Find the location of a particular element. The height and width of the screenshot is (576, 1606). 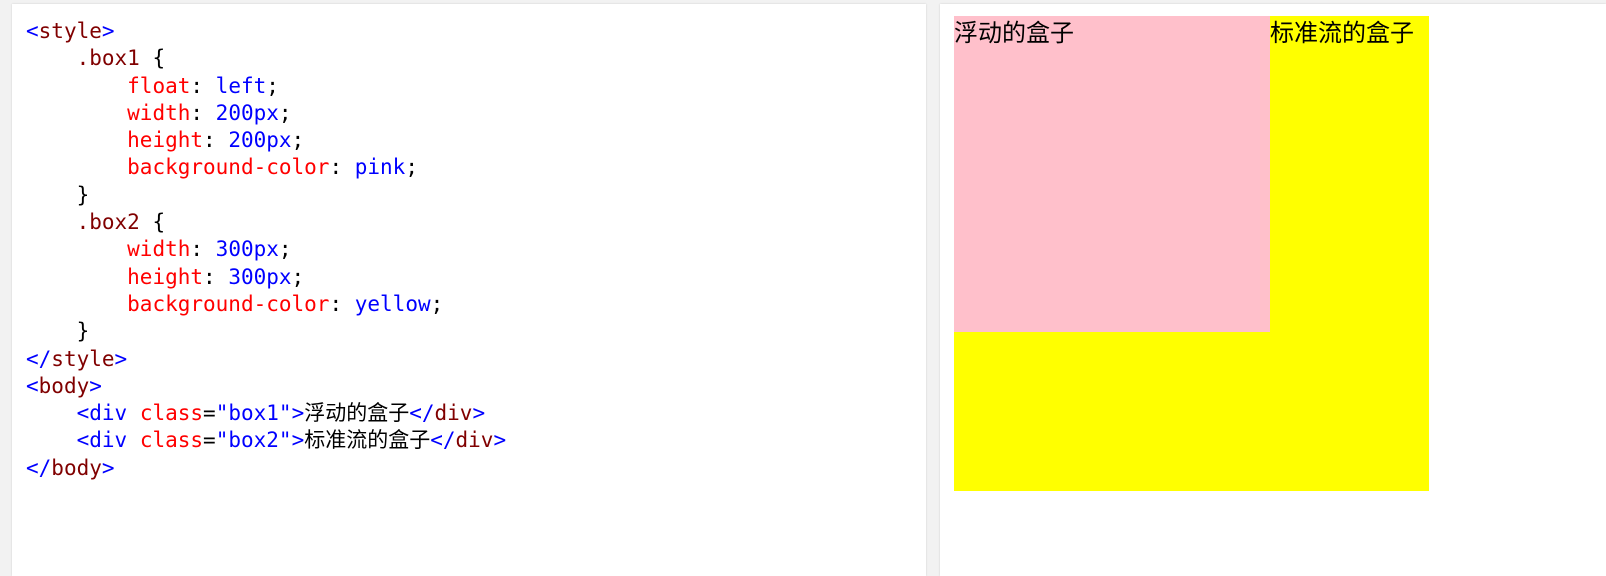

code-line: height: 300px; is located at coordinates (266, 277).